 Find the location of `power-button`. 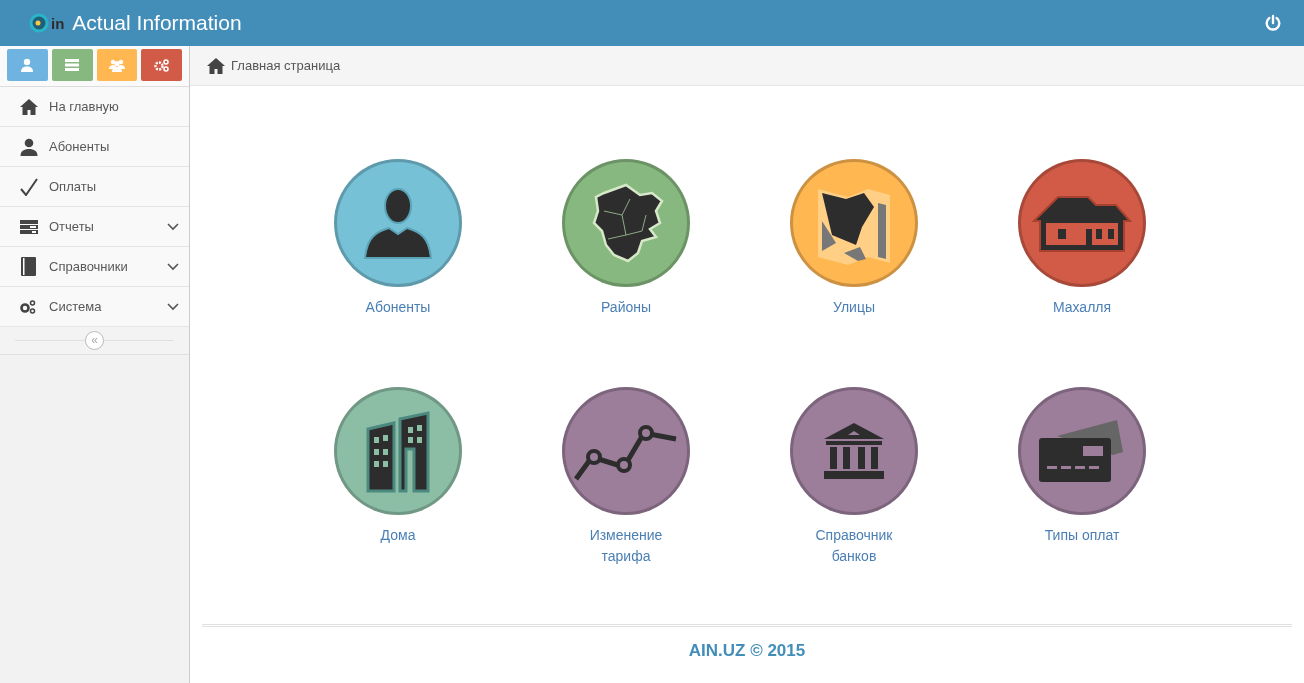

power-button is located at coordinates (1273, 23).